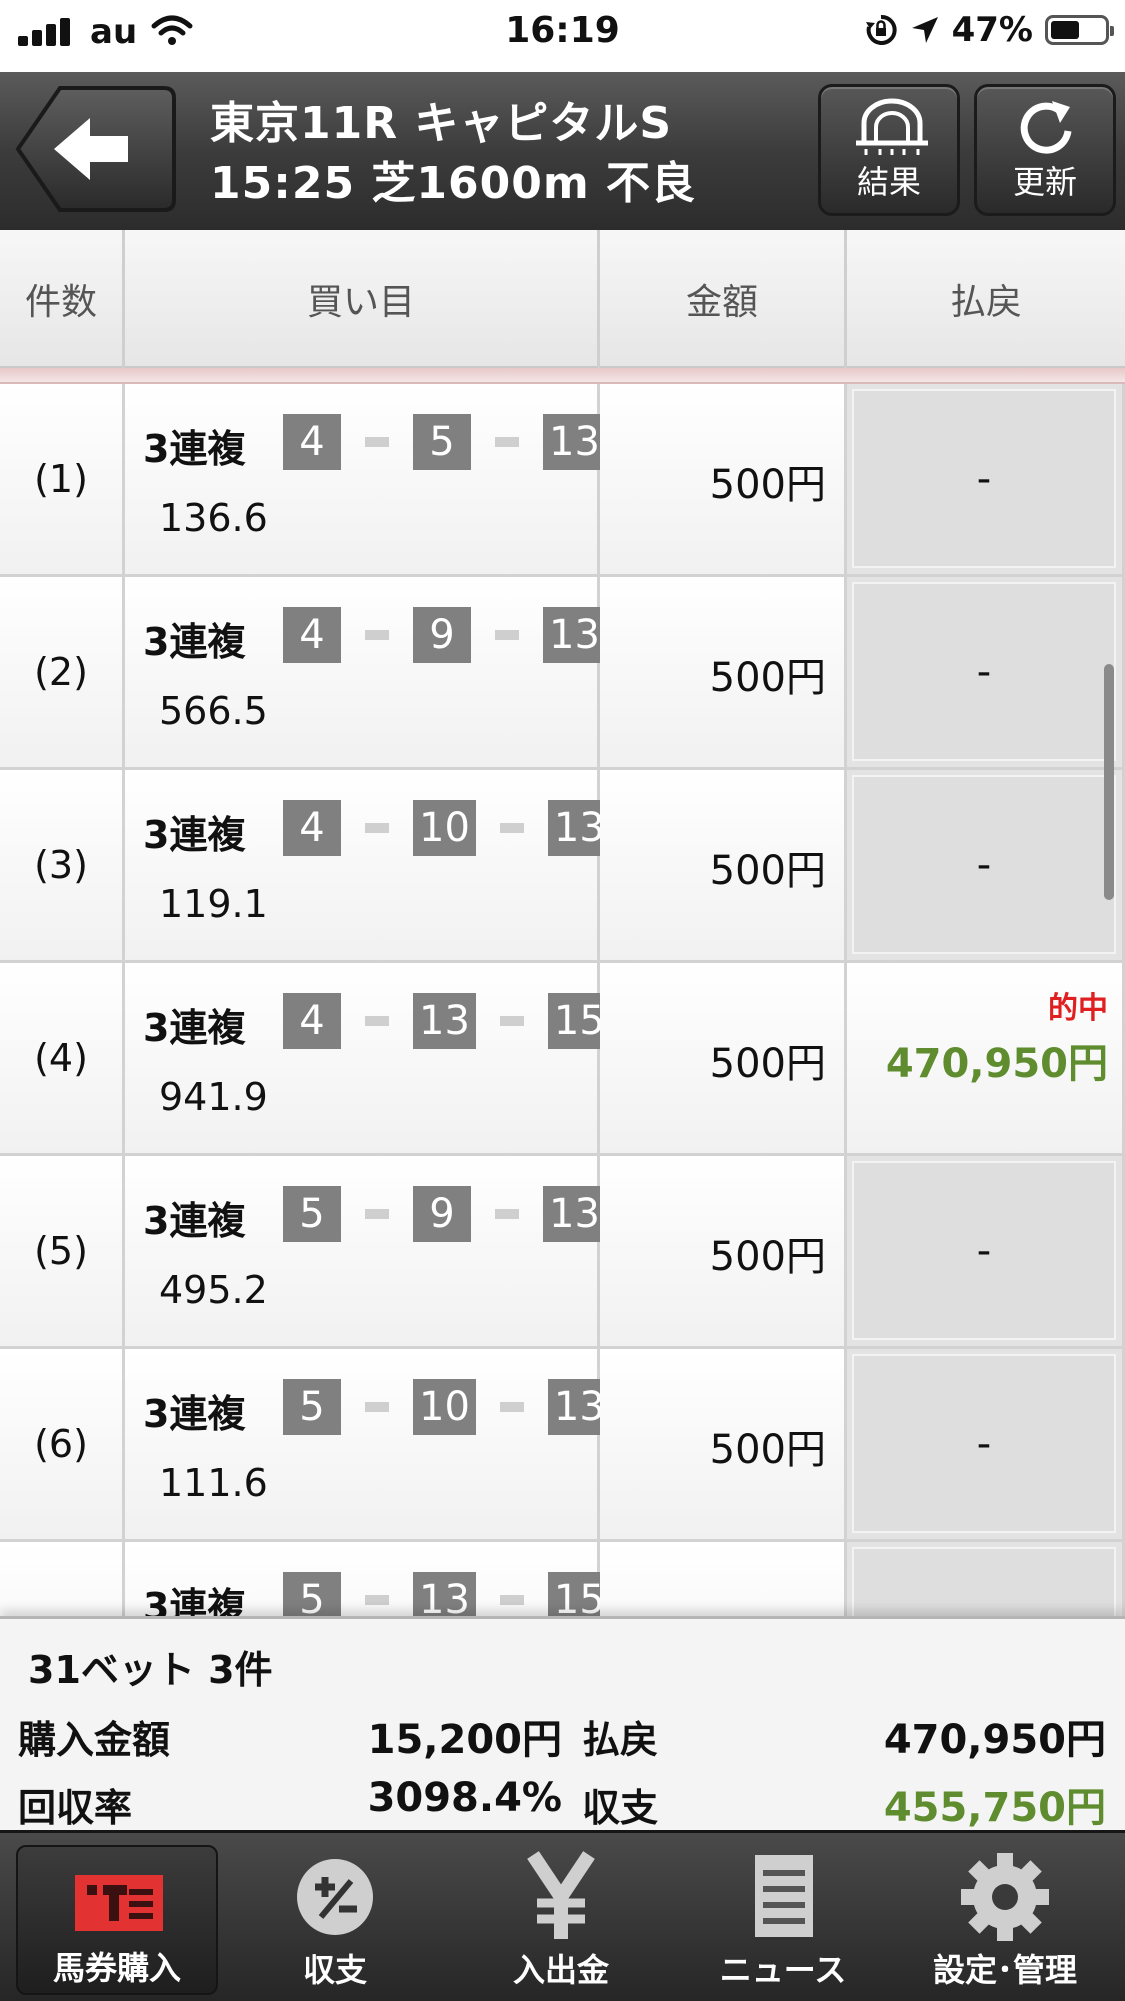 Image resolution: width=1125 pixels, height=2001 pixels. What do you see at coordinates (888, 182) in the screenshot?
I see `result-button-label: 結果` at bounding box center [888, 182].